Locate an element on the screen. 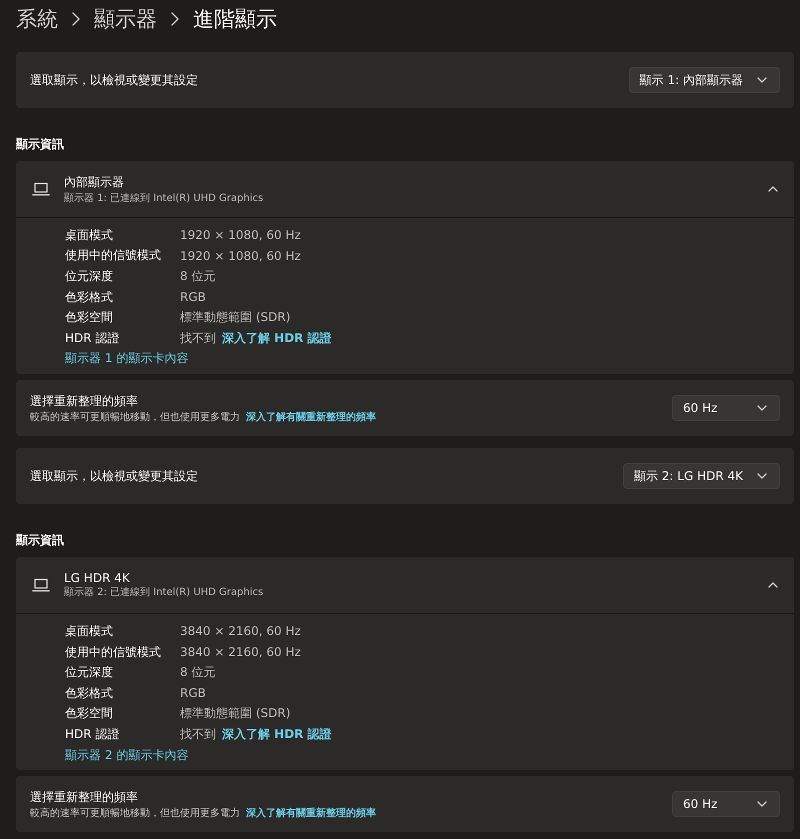  expander-header: 內部顯示器 顯示器 1: 已連線到 Intel(R) UHD Graphics is located at coordinates (405, 189).